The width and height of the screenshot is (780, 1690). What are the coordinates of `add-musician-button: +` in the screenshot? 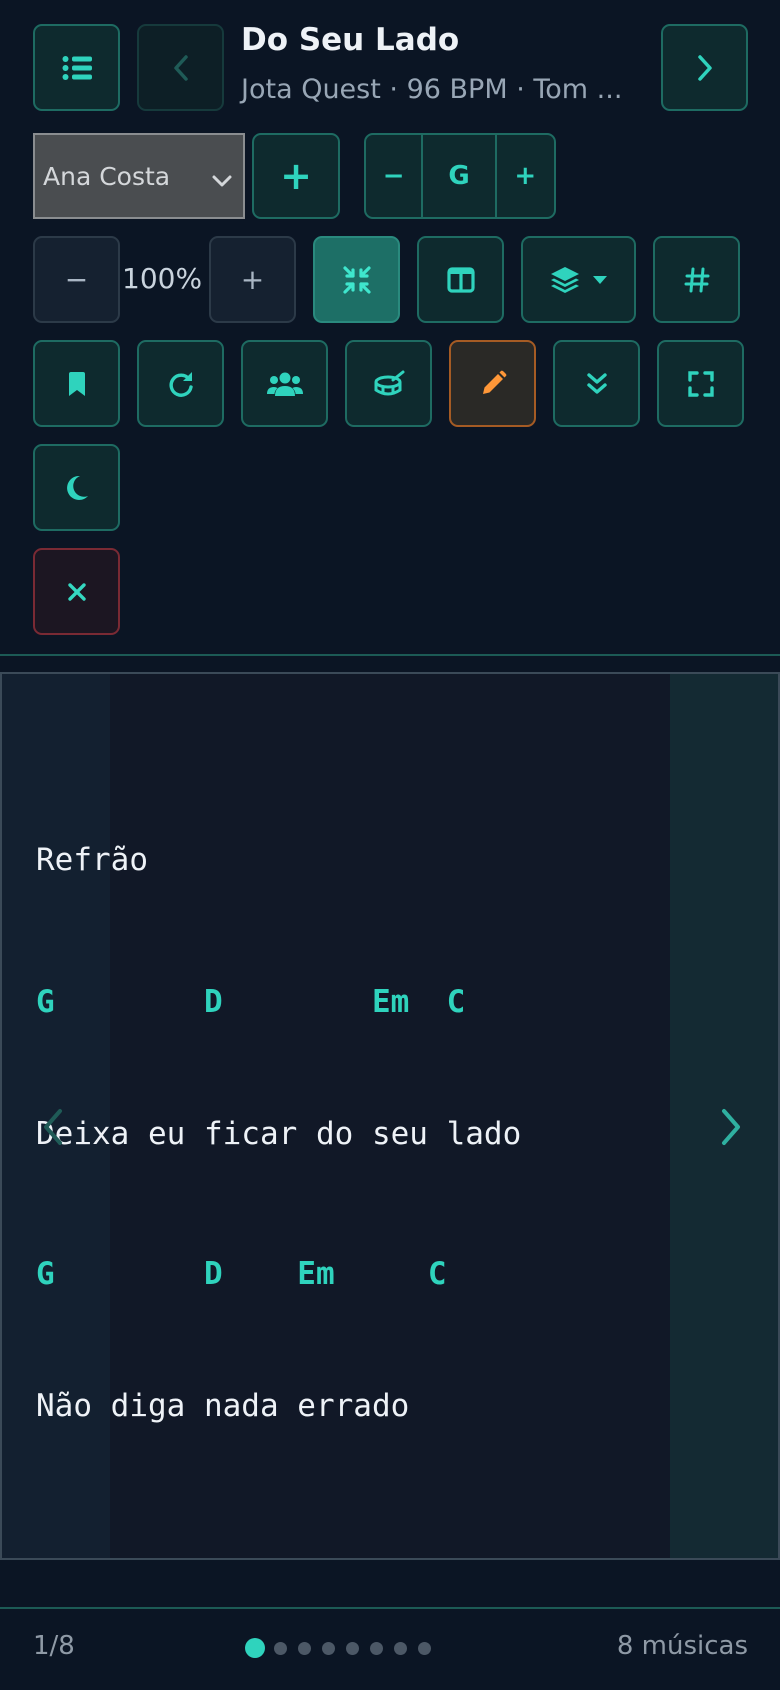 It's located at (296, 176).